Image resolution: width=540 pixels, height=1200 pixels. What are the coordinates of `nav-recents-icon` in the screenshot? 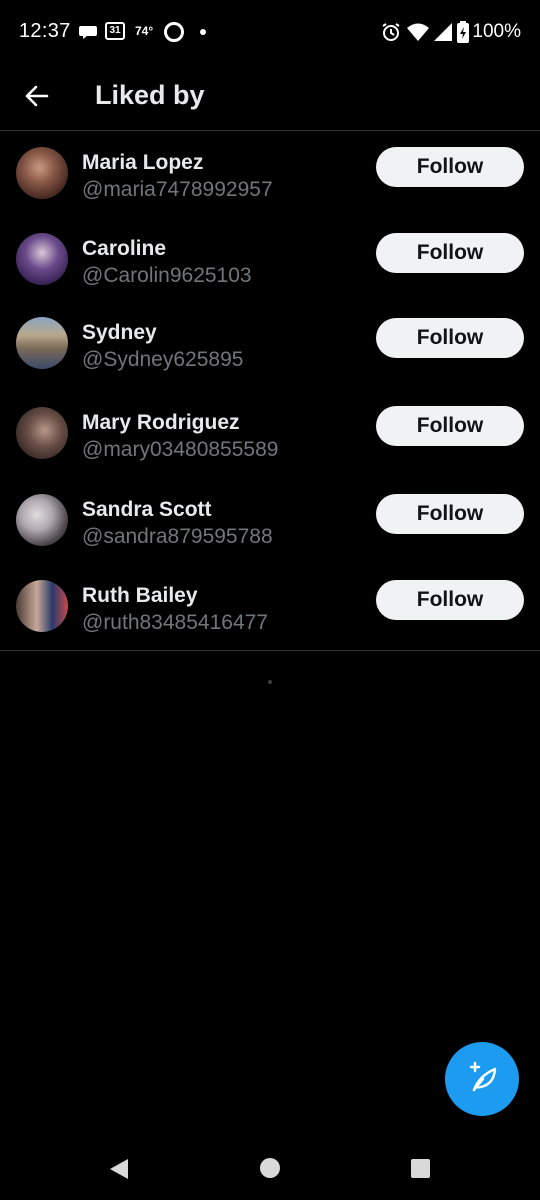 It's located at (420, 1168).